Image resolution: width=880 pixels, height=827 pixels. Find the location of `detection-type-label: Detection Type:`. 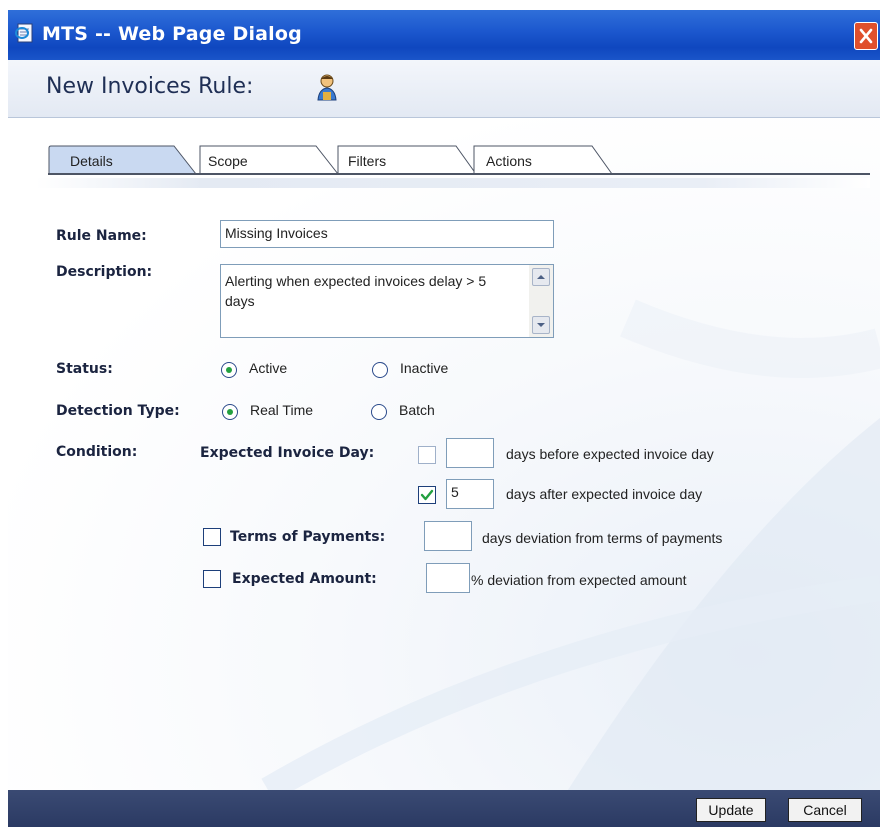

detection-type-label: Detection Type: is located at coordinates (118, 411).